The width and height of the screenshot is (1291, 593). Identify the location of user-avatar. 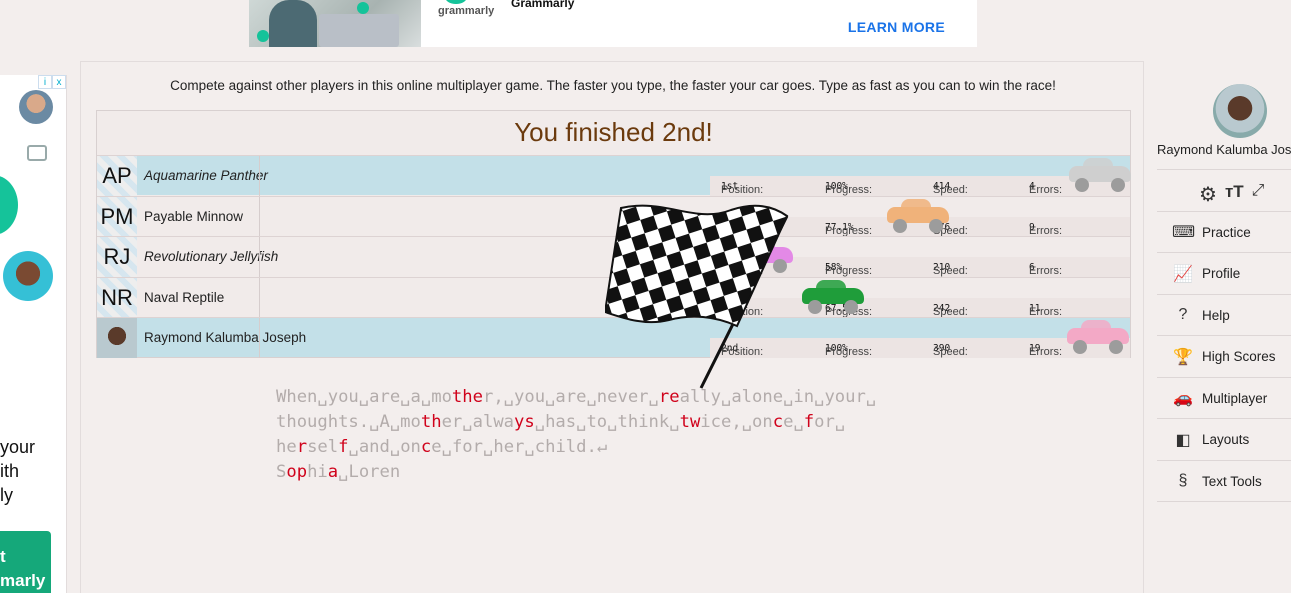
(1240, 111).